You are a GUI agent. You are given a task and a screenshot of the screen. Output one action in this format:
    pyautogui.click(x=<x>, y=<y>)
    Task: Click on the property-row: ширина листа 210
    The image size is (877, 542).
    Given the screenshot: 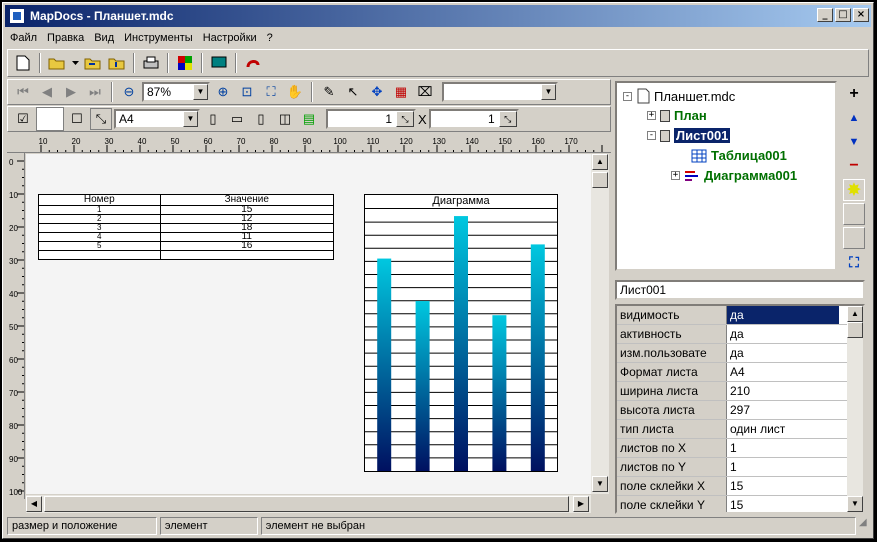 What is the action you would take?
    pyautogui.click(x=732, y=391)
    